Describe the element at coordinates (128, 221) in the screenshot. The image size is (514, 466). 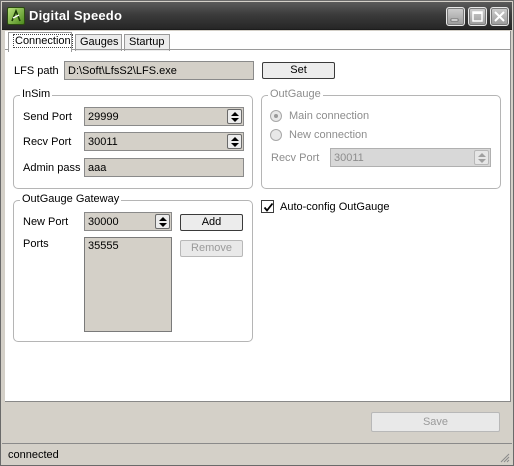
I see `new-port-field: 30000` at that location.